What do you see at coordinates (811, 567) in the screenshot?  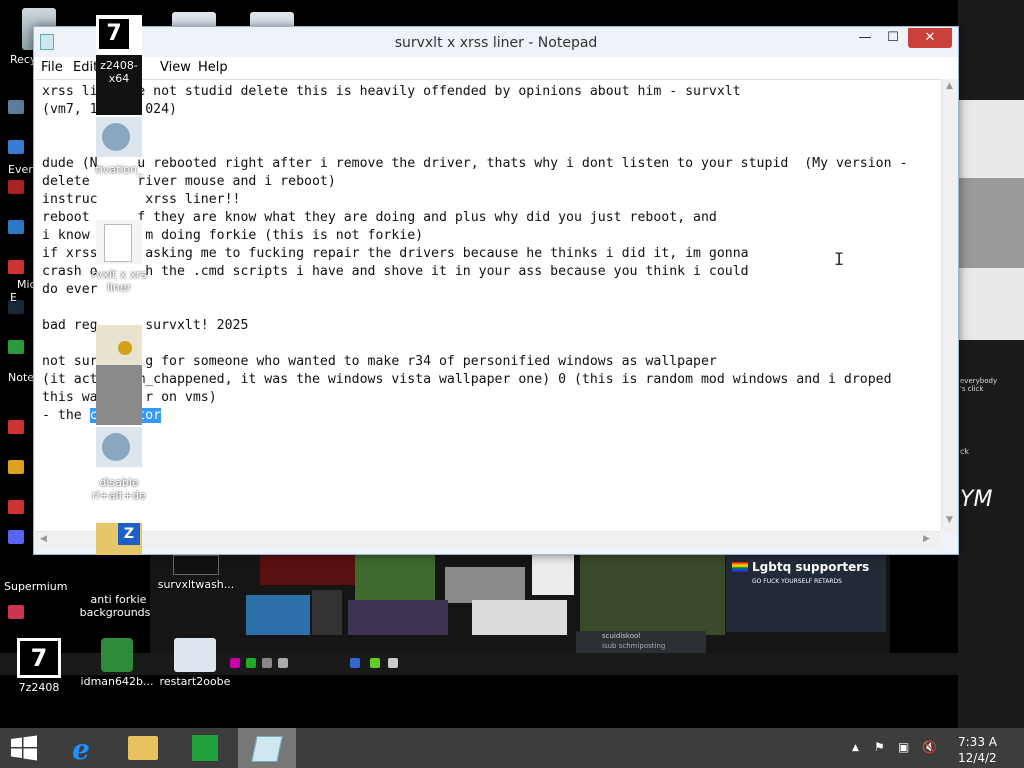 I see `lgbtq-text: Lgbtq supporters` at bounding box center [811, 567].